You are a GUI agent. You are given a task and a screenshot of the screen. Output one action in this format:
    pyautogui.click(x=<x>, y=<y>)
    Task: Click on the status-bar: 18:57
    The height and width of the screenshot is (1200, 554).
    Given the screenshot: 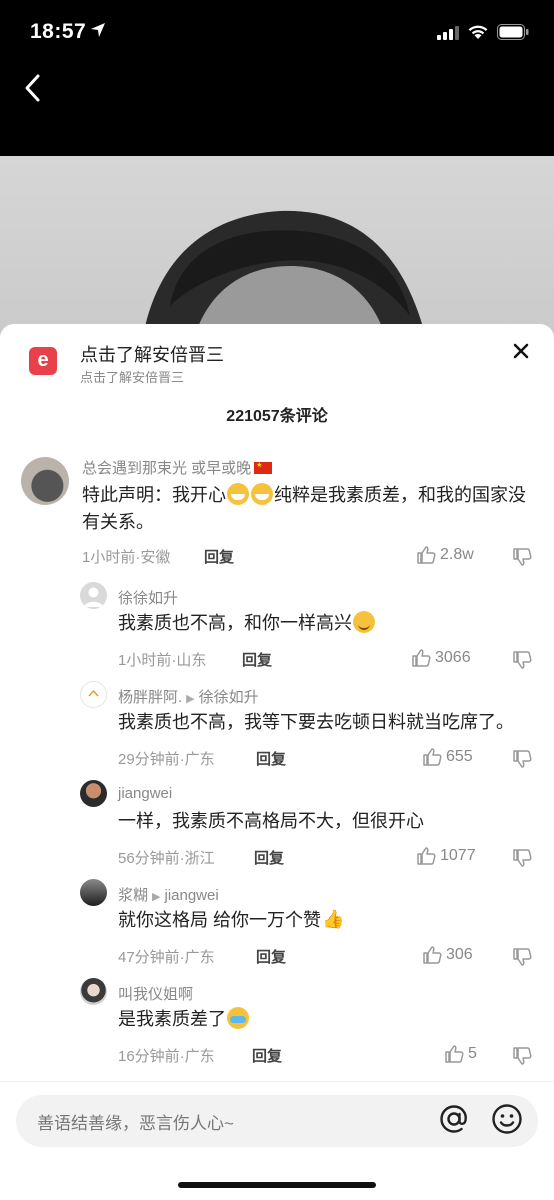 What is the action you would take?
    pyautogui.click(x=277, y=32)
    